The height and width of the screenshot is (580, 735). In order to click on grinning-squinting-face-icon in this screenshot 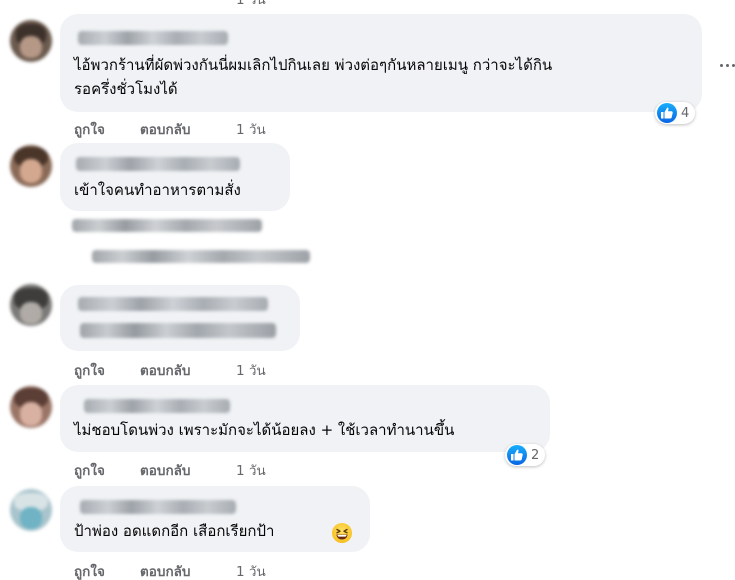, I will do `click(342, 533)`.